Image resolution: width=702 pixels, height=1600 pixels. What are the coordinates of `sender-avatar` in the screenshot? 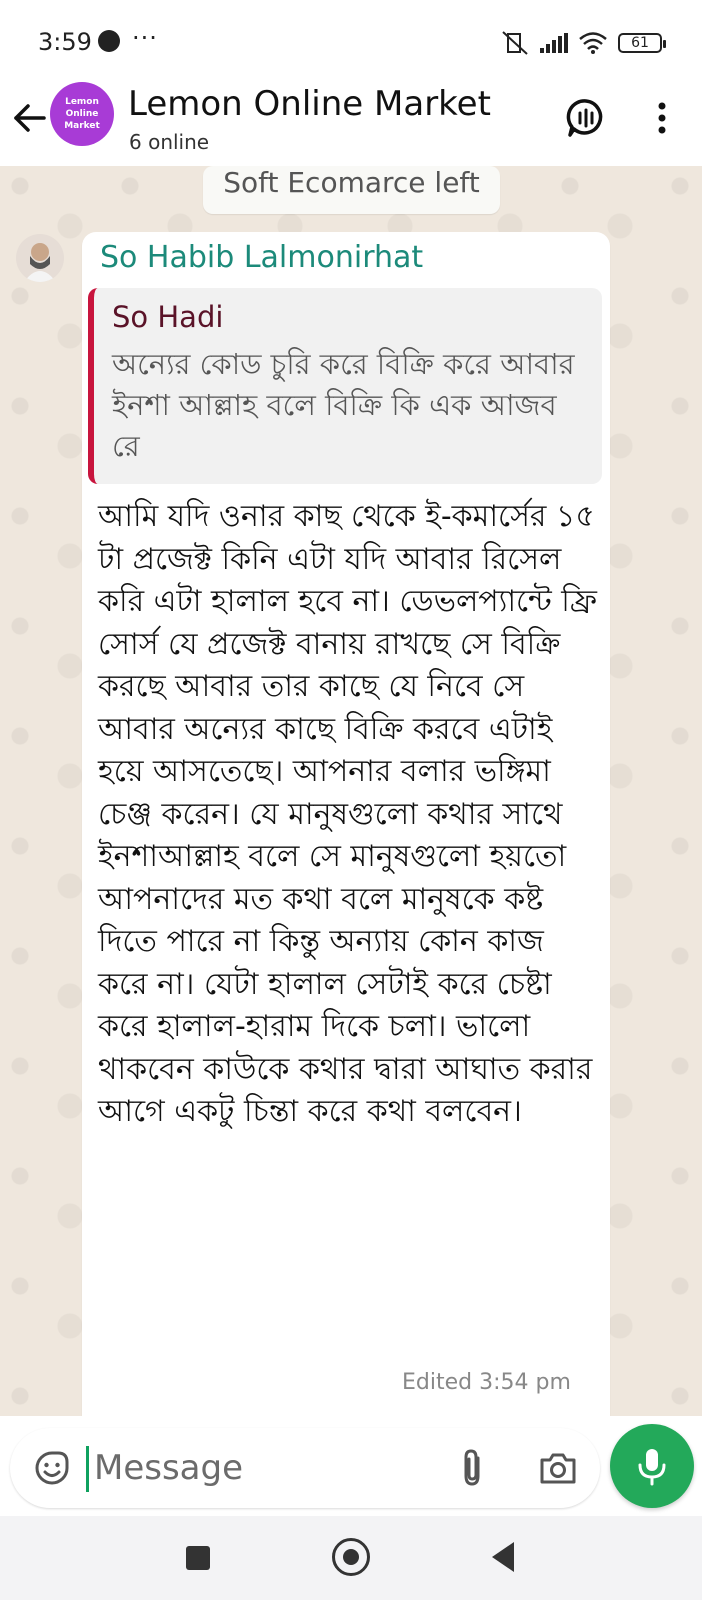 It's located at (40, 258).